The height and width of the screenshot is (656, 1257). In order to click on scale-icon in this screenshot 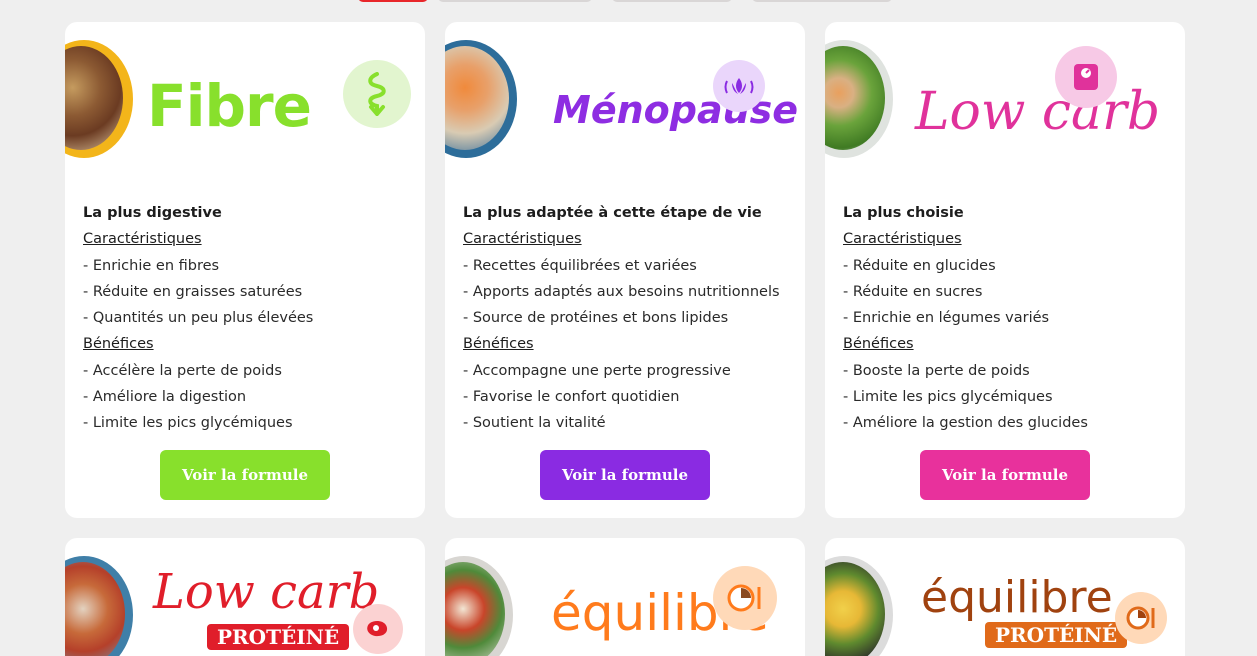, I will do `click(1086, 77)`.